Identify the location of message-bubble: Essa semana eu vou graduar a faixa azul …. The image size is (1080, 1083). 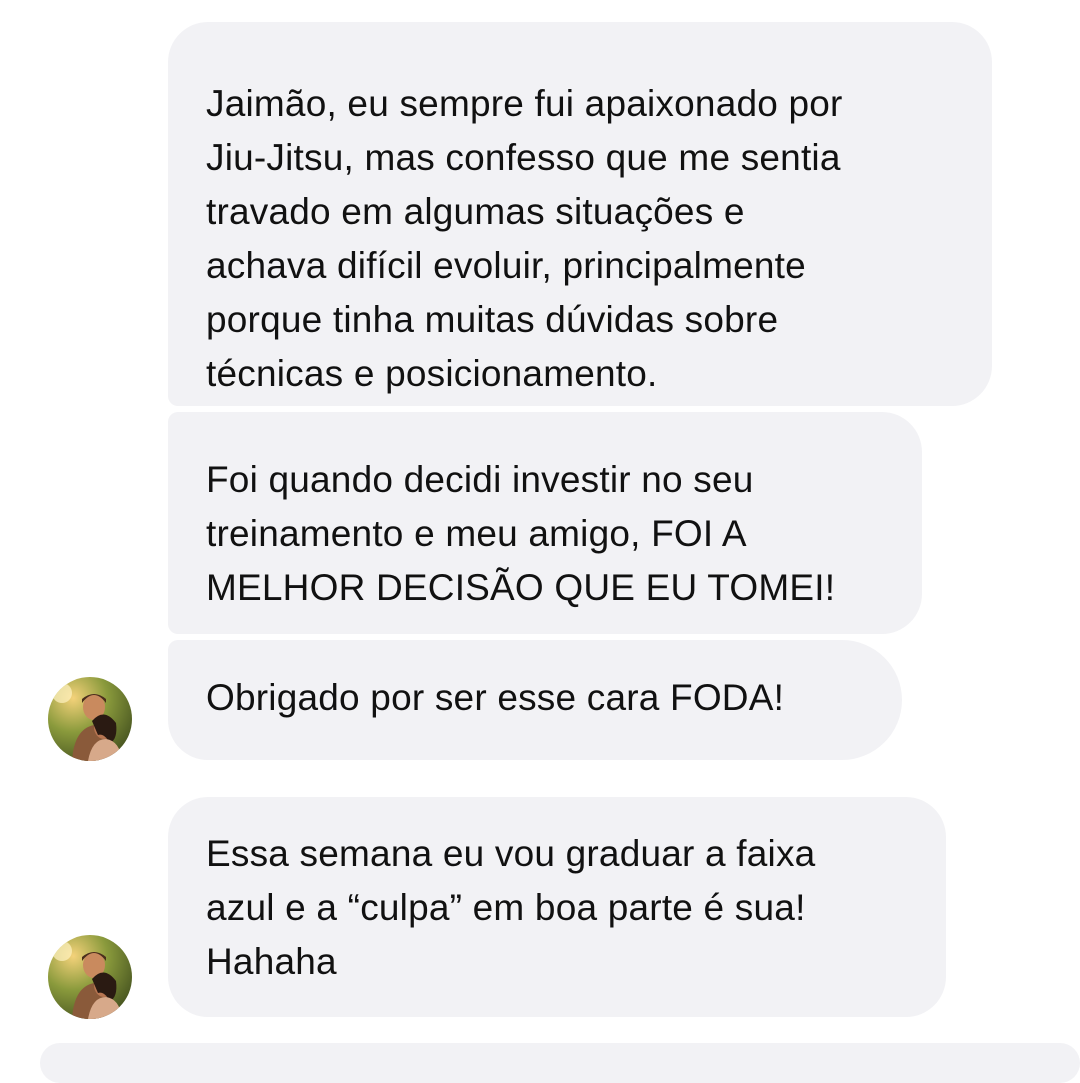
(557, 907).